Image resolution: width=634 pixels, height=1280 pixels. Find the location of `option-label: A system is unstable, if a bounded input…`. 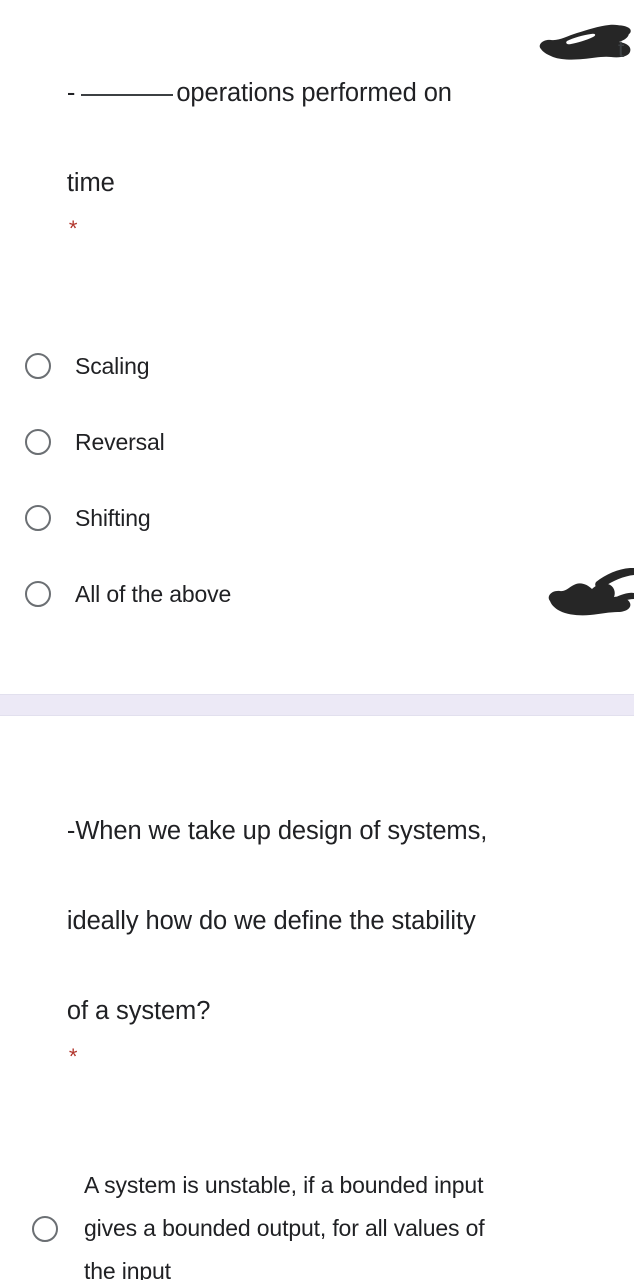

option-label: A system is unstable, if a bounded input… is located at coordinates (271, 1222).